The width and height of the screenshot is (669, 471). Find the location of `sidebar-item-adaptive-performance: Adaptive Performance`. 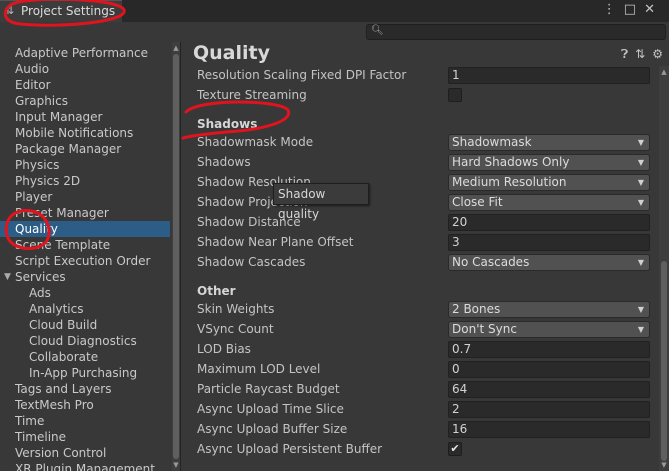

sidebar-item-adaptive-performance: Adaptive Performance is located at coordinates (85, 53).